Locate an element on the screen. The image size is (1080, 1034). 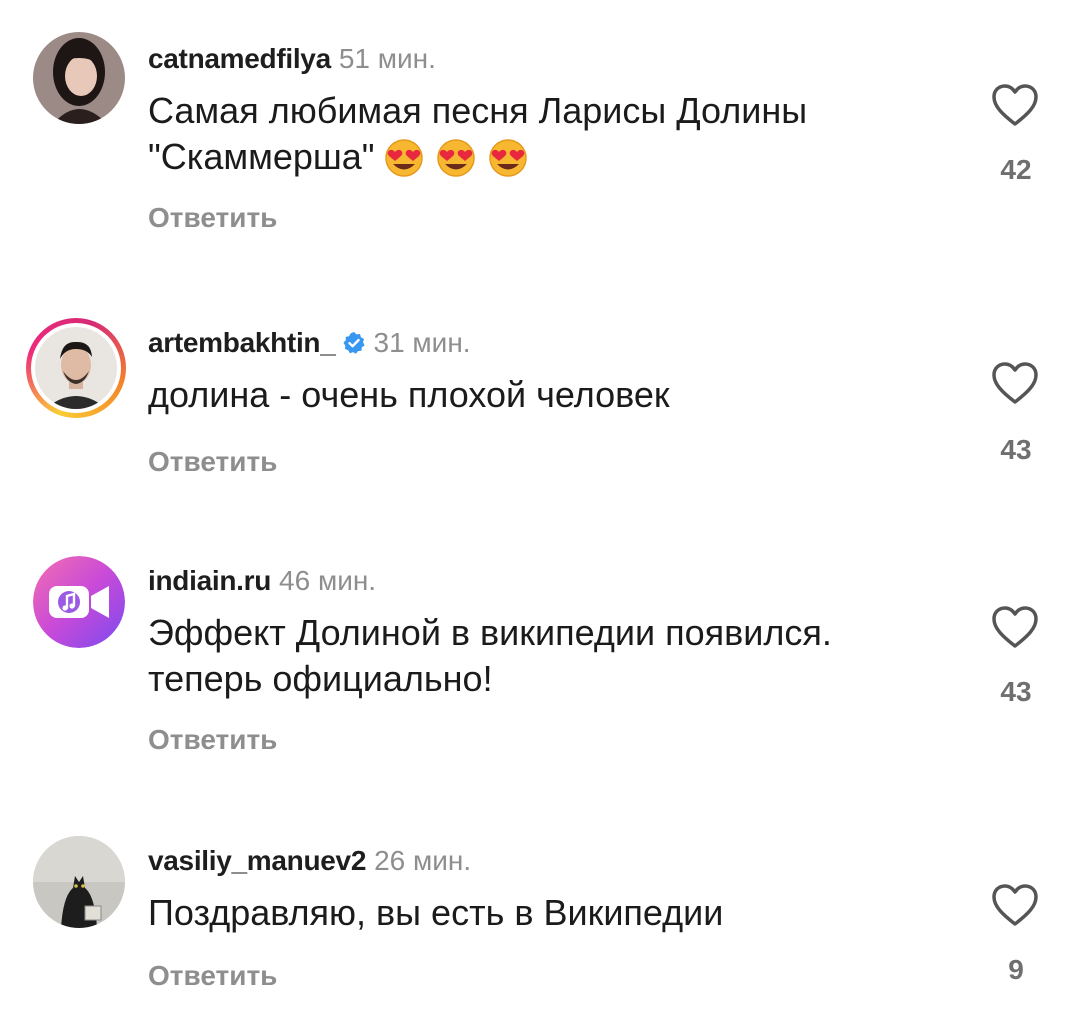
verified-badge-icon is located at coordinates (354, 341).